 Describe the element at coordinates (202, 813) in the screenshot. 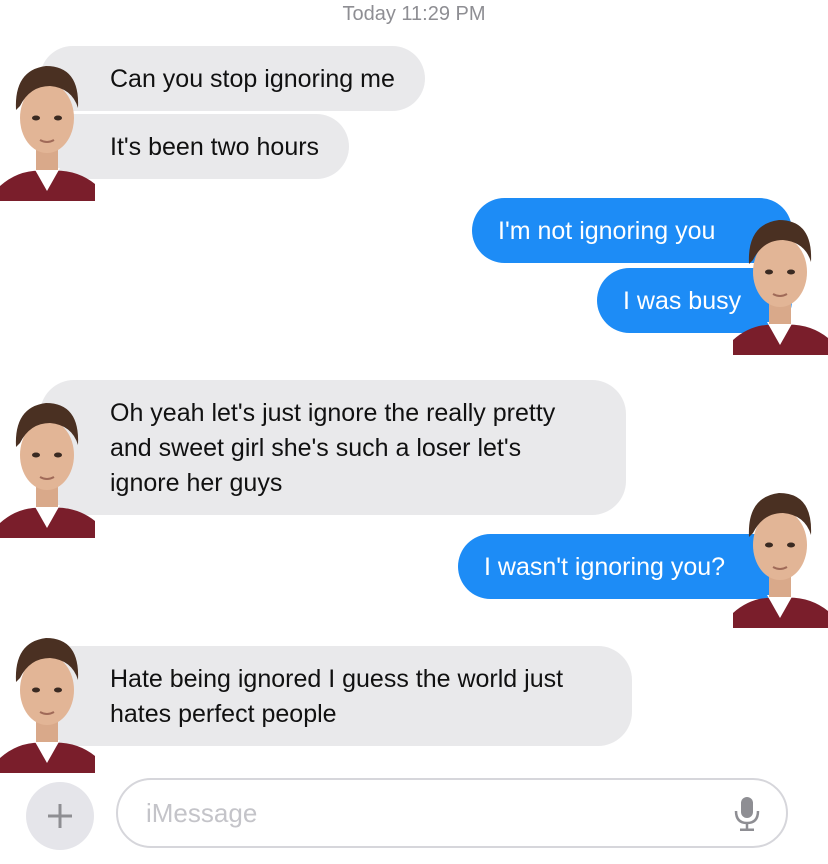

I see `imessage-placeholder: iMessage` at that location.